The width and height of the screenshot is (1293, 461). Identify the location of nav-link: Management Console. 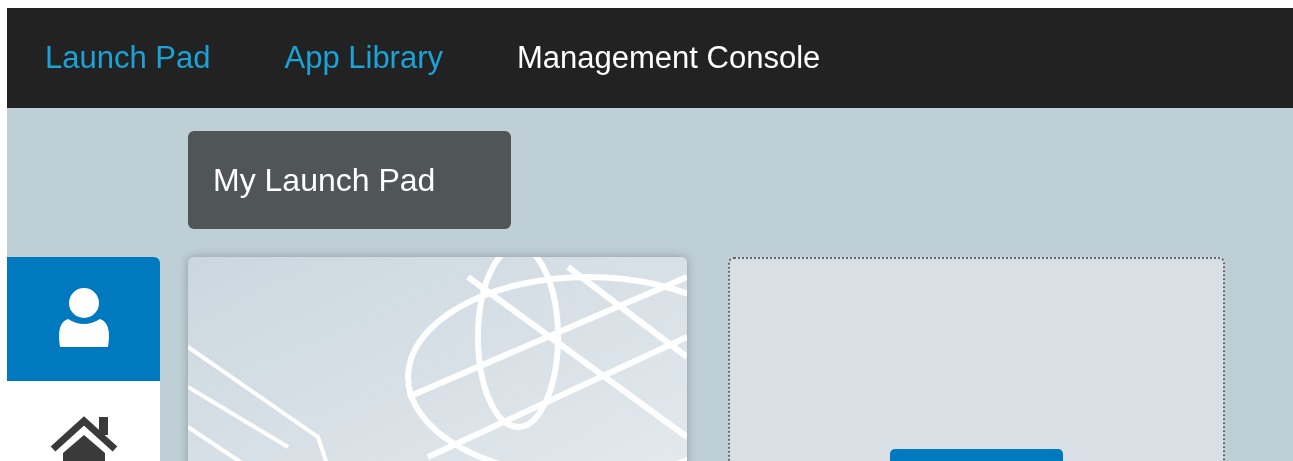
(669, 58).